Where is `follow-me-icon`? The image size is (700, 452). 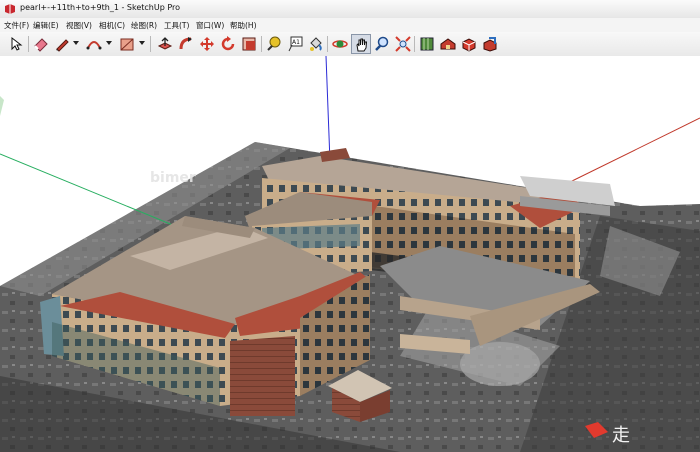
follow-me-icon is located at coordinates (185, 43).